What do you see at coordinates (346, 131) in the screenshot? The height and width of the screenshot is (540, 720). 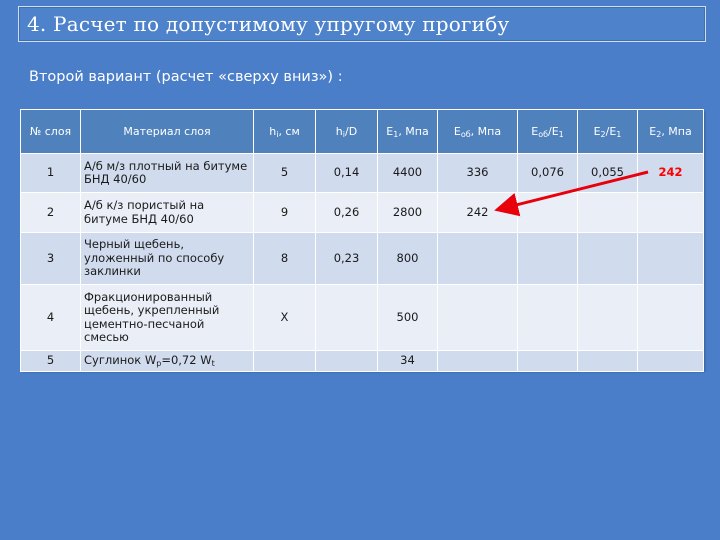 I see `header-hi-d: hi/D` at bounding box center [346, 131].